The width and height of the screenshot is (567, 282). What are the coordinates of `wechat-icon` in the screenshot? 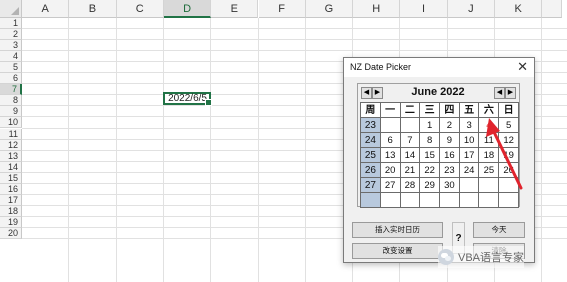 It's located at (446, 257).